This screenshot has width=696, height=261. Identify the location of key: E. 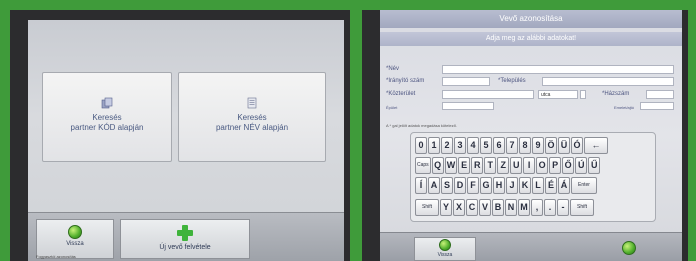
(464, 165).